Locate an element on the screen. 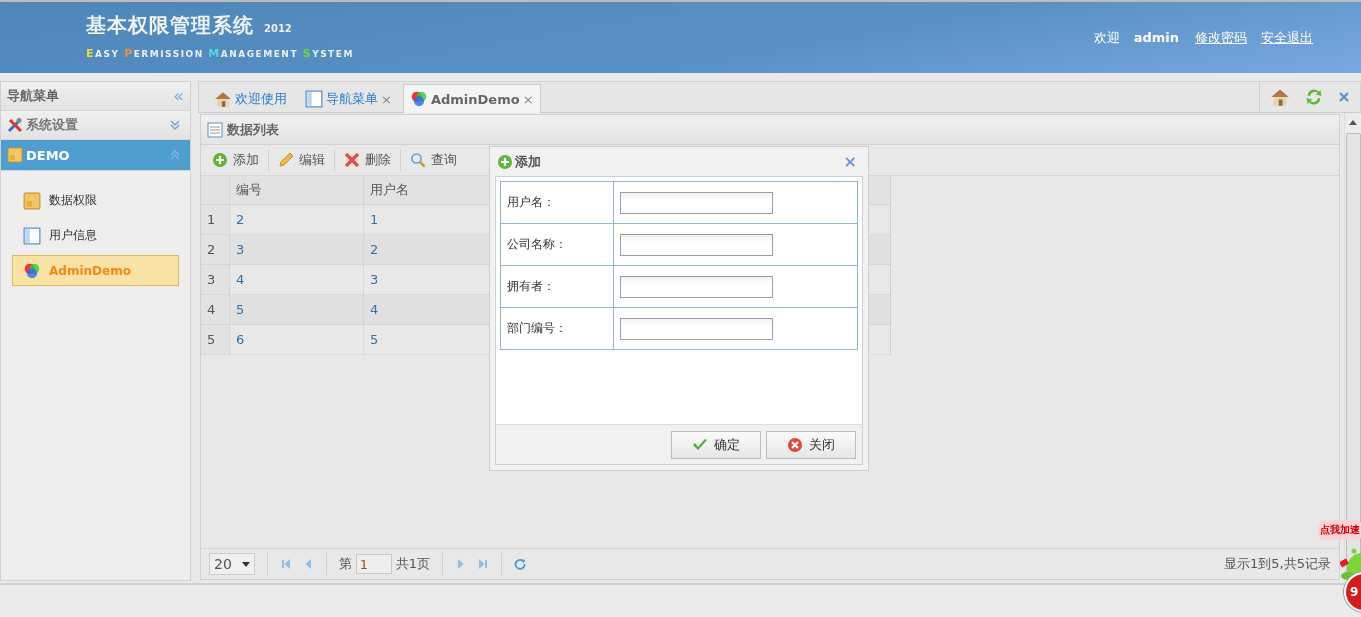 The image size is (1361, 617). header-link: 修改密码 is located at coordinates (1221, 37).